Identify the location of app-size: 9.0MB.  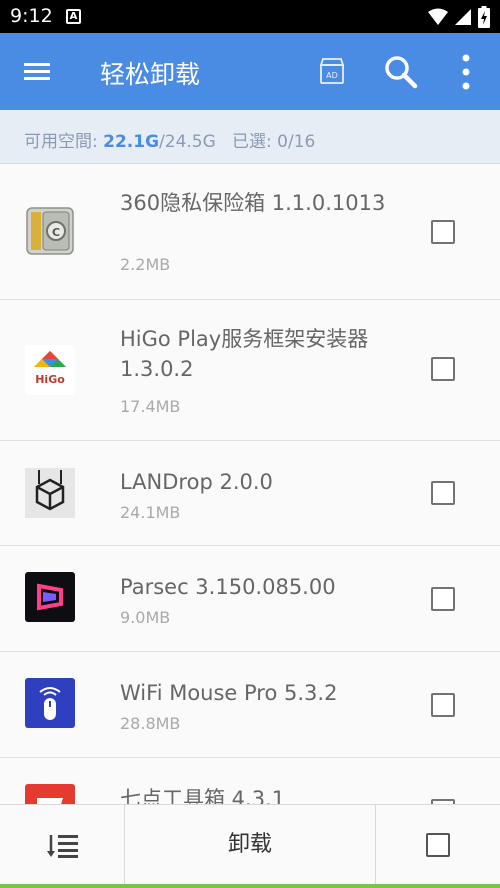
(145, 617).